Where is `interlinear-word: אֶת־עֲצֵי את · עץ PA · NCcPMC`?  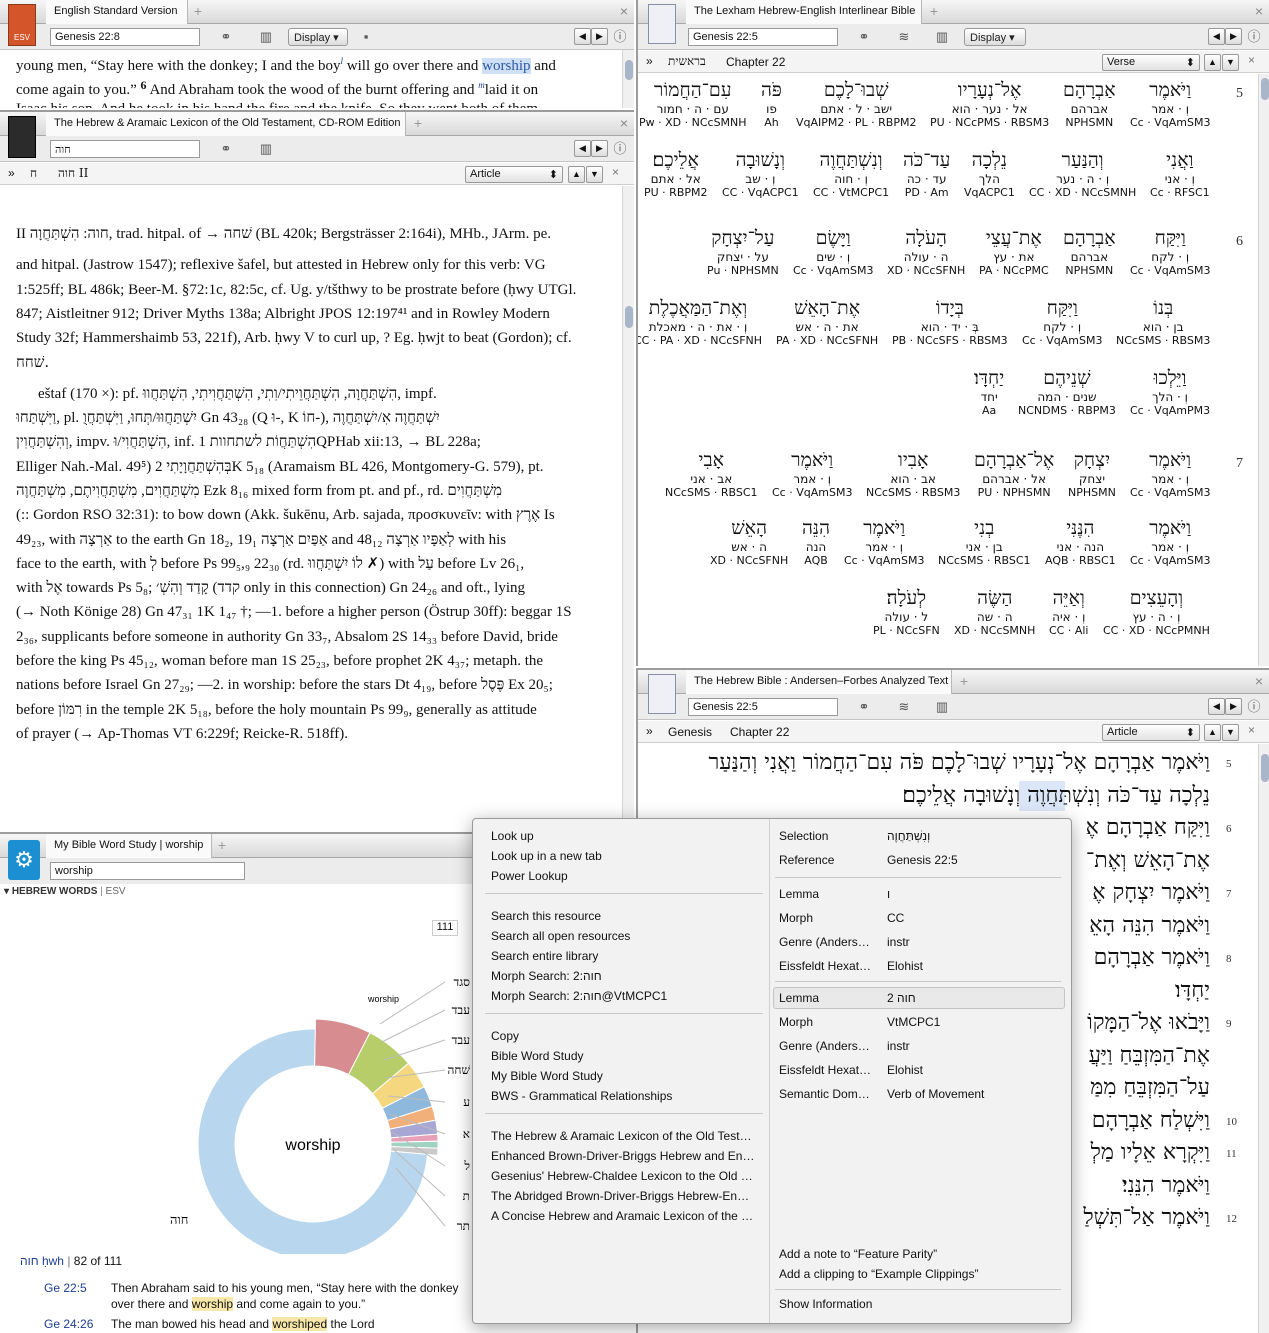 interlinear-word: אֶת־עֲצֵי את · עץ PA · NCcPMC is located at coordinates (1014, 252).